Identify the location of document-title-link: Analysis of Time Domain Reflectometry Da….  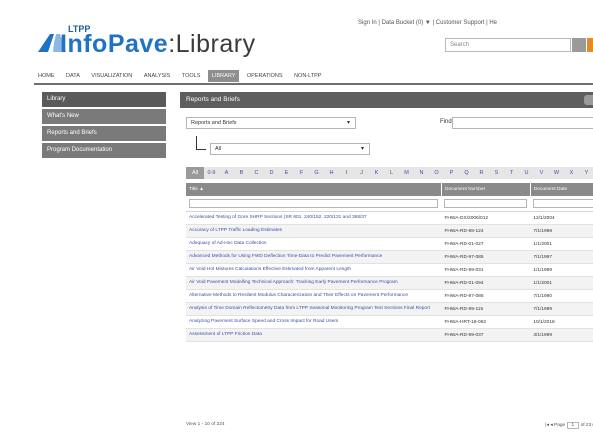
(314, 309).